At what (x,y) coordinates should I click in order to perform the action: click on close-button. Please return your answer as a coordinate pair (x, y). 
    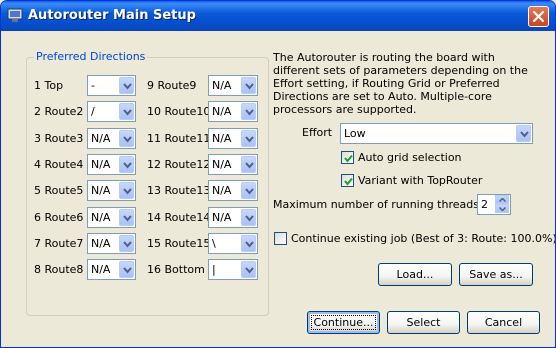
    Looking at the image, I should click on (538, 16).